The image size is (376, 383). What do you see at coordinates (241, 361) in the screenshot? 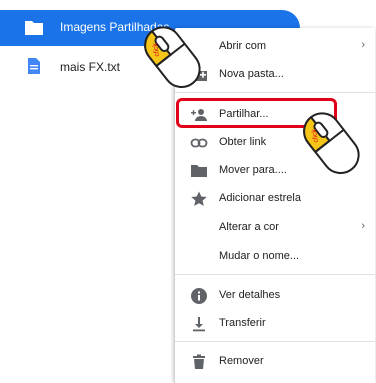
I see `menu-item-label: Remover` at bounding box center [241, 361].